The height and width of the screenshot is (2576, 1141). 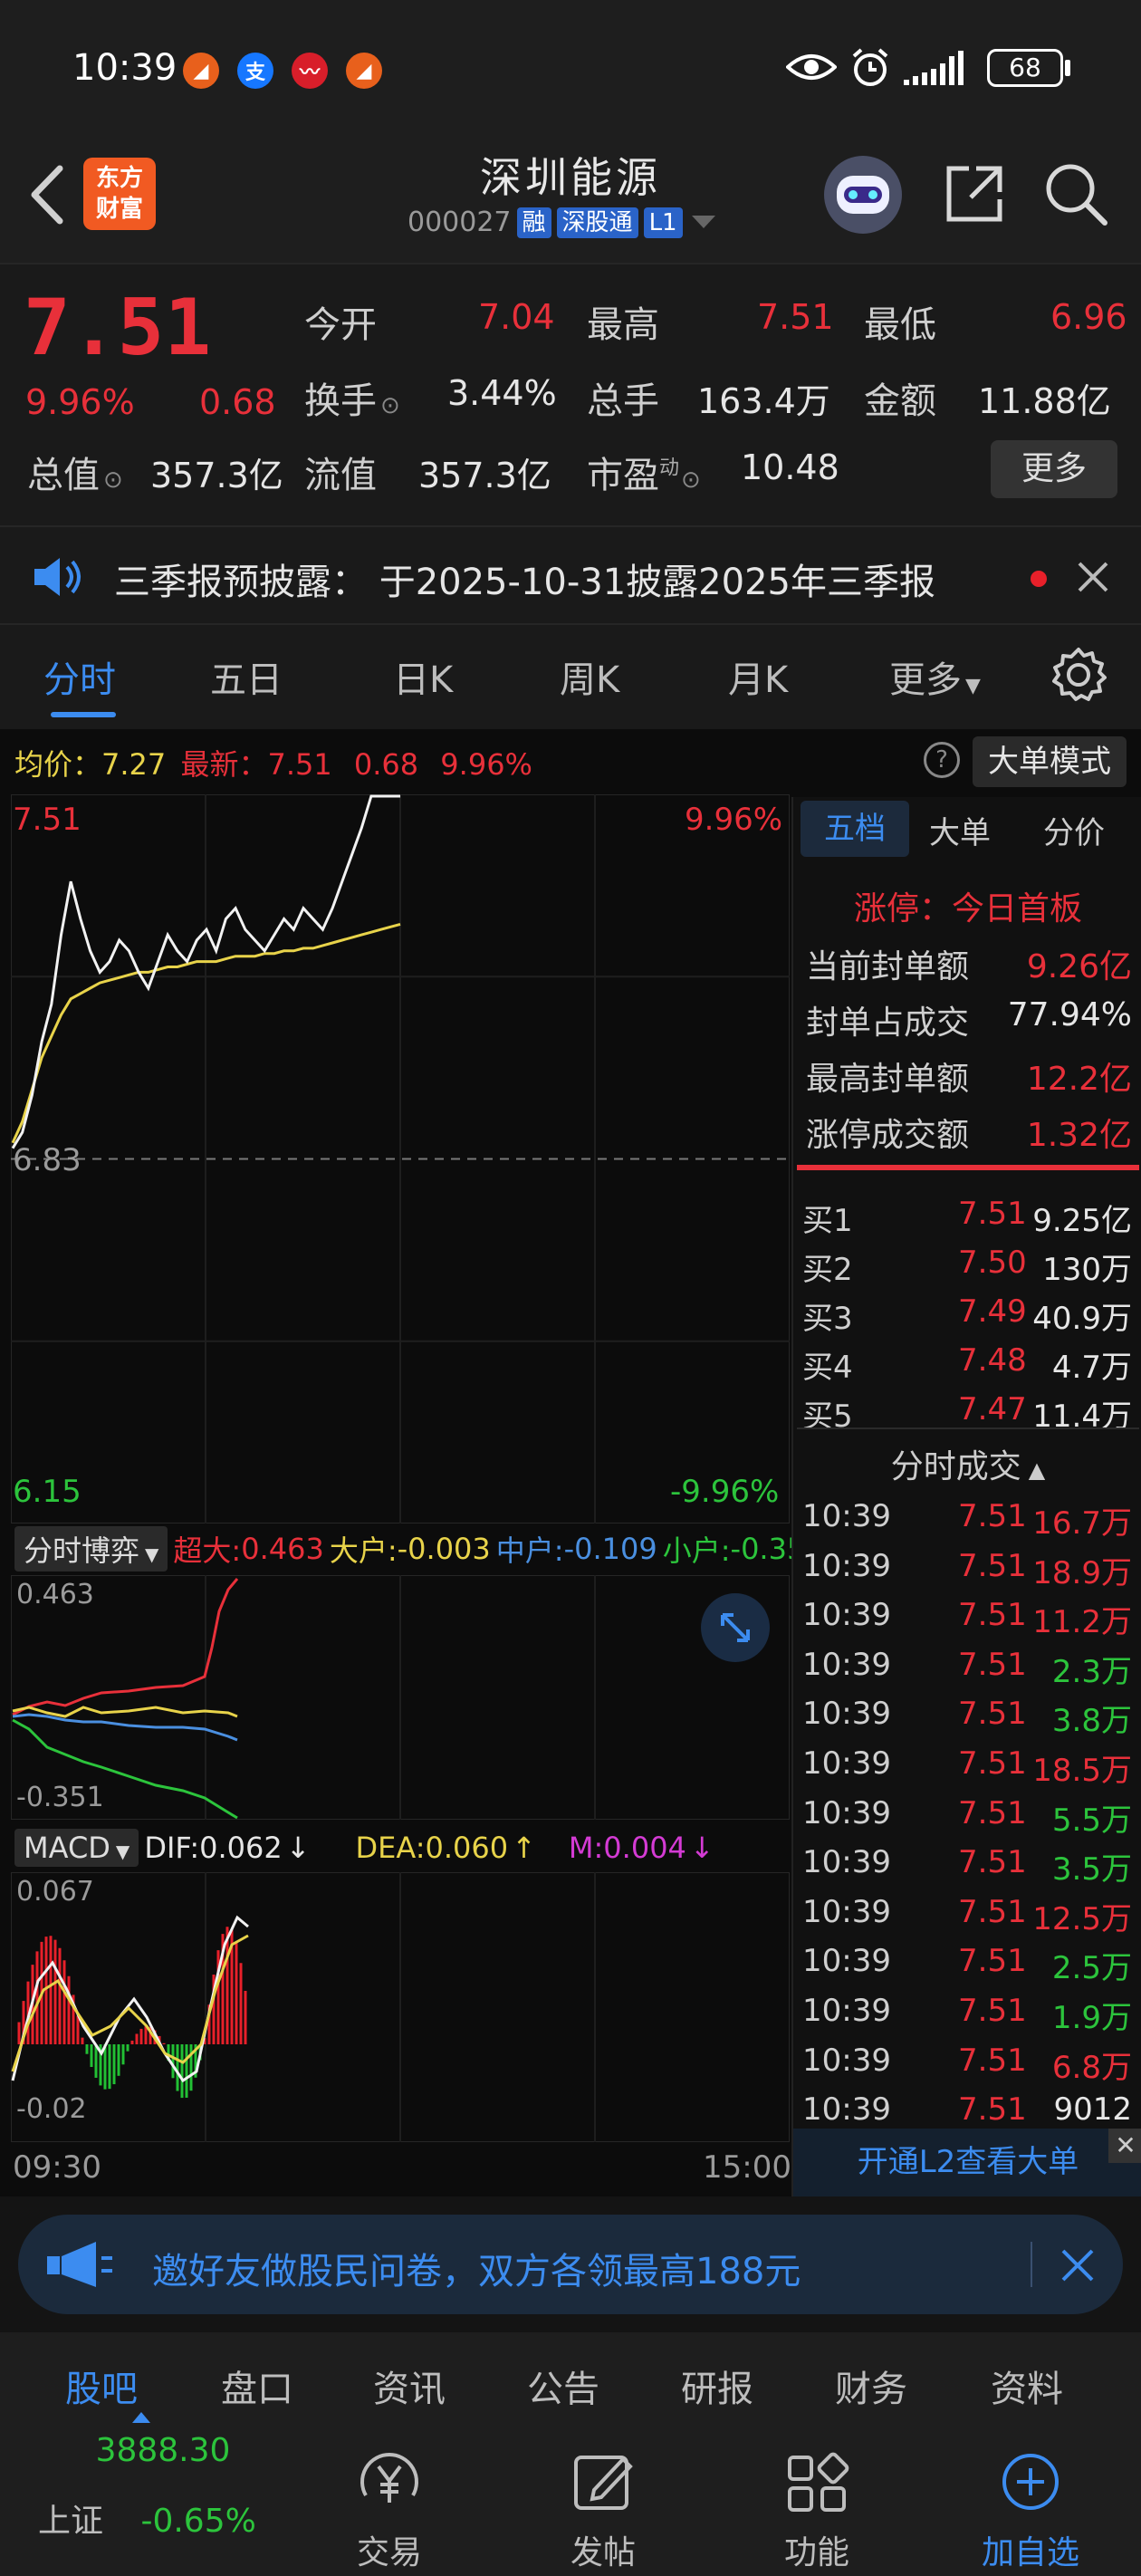 I want to click on search-icon, so click(x=1075, y=193).